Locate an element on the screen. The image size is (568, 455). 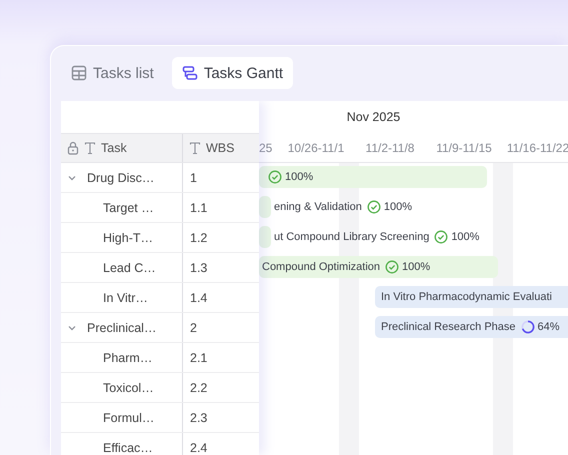
wbs-number: 1.4 is located at coordinates (199, 297).